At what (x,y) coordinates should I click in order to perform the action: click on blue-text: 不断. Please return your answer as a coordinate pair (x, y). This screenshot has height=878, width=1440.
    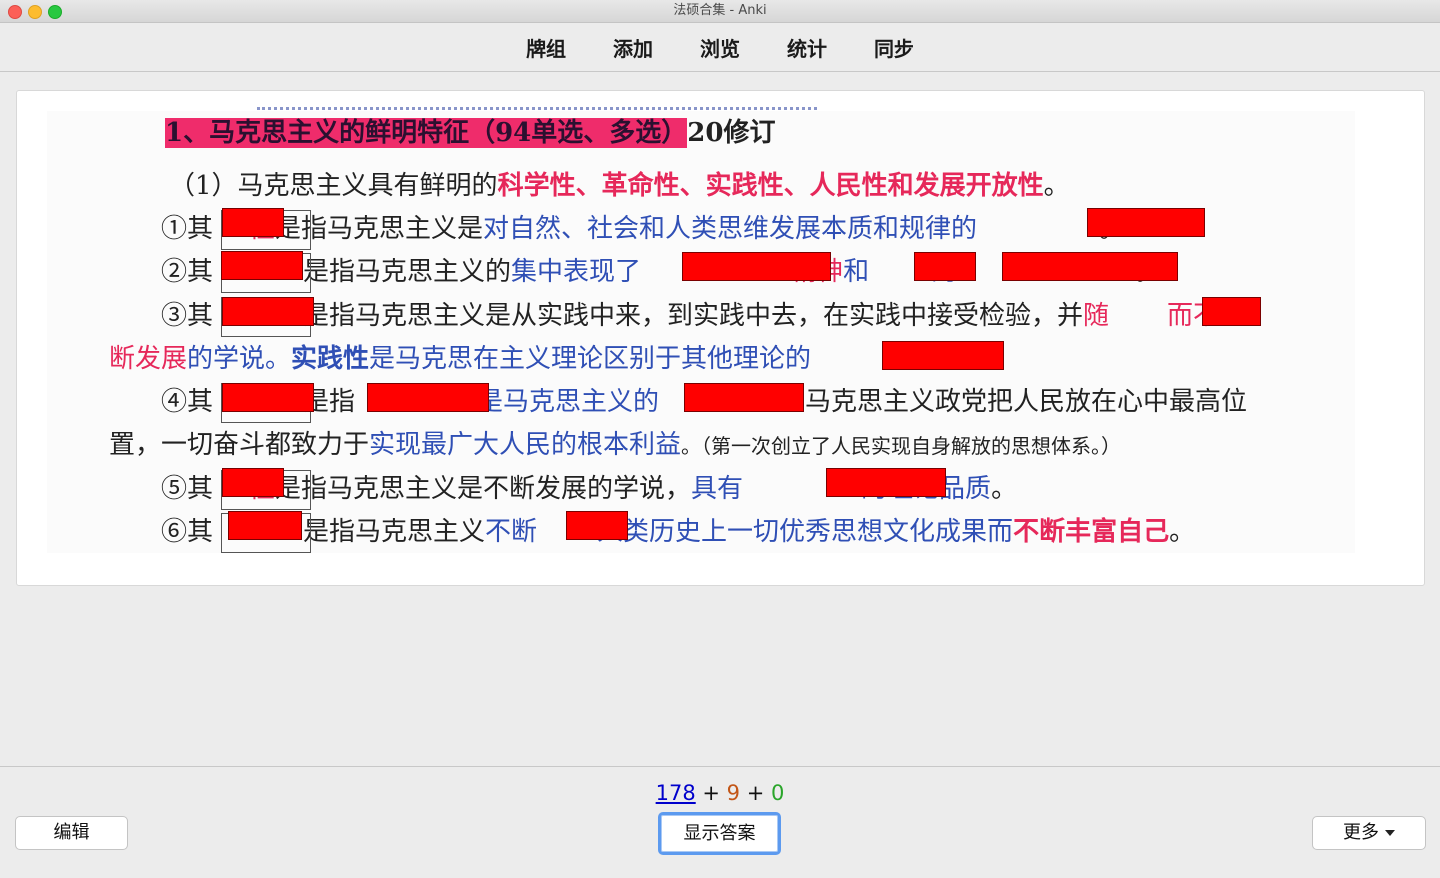
    Looking at the image, I should click on (511, 532).